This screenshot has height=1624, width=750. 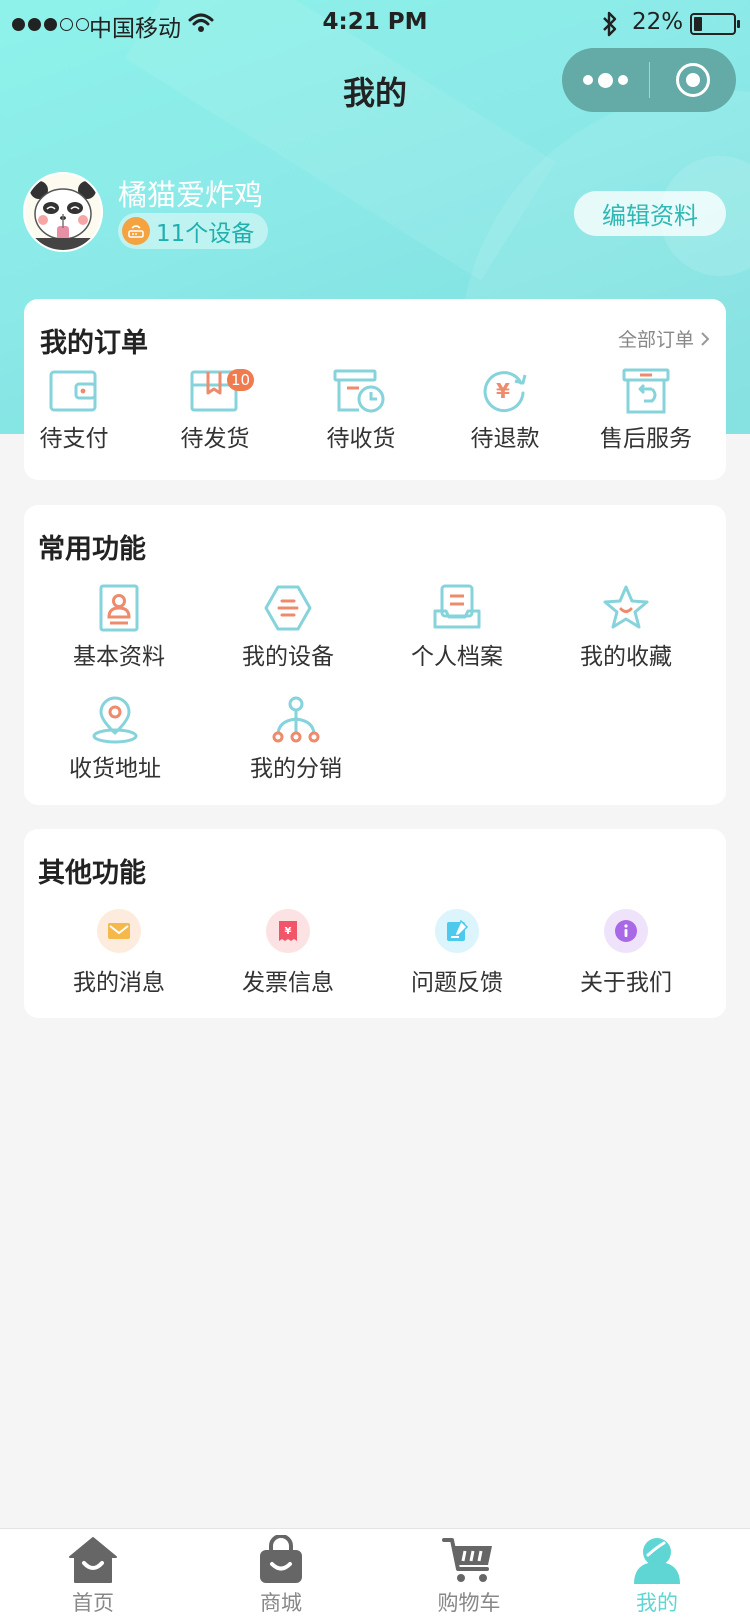 I want to click on tab-mall: 商城, so click(x=281, y=1576).